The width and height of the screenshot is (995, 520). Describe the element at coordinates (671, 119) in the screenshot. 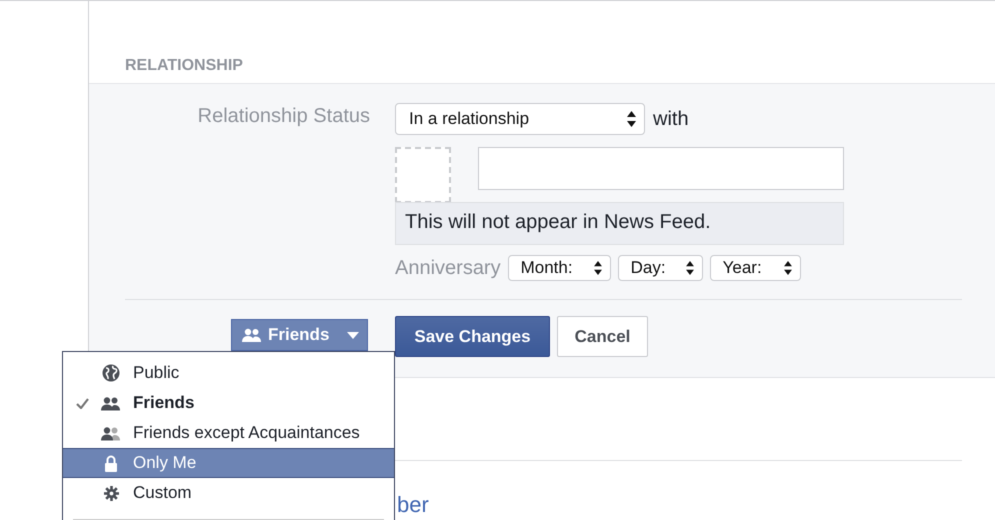

I see `with-label: with` at that location.